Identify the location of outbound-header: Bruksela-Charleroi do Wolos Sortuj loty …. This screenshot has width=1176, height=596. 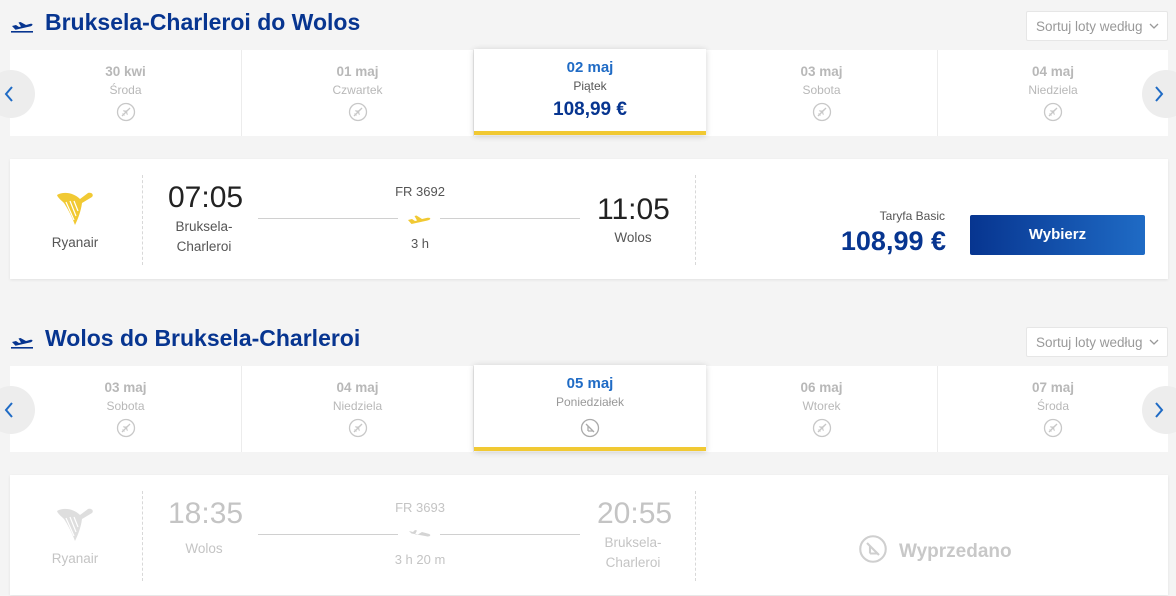
(588, 24).